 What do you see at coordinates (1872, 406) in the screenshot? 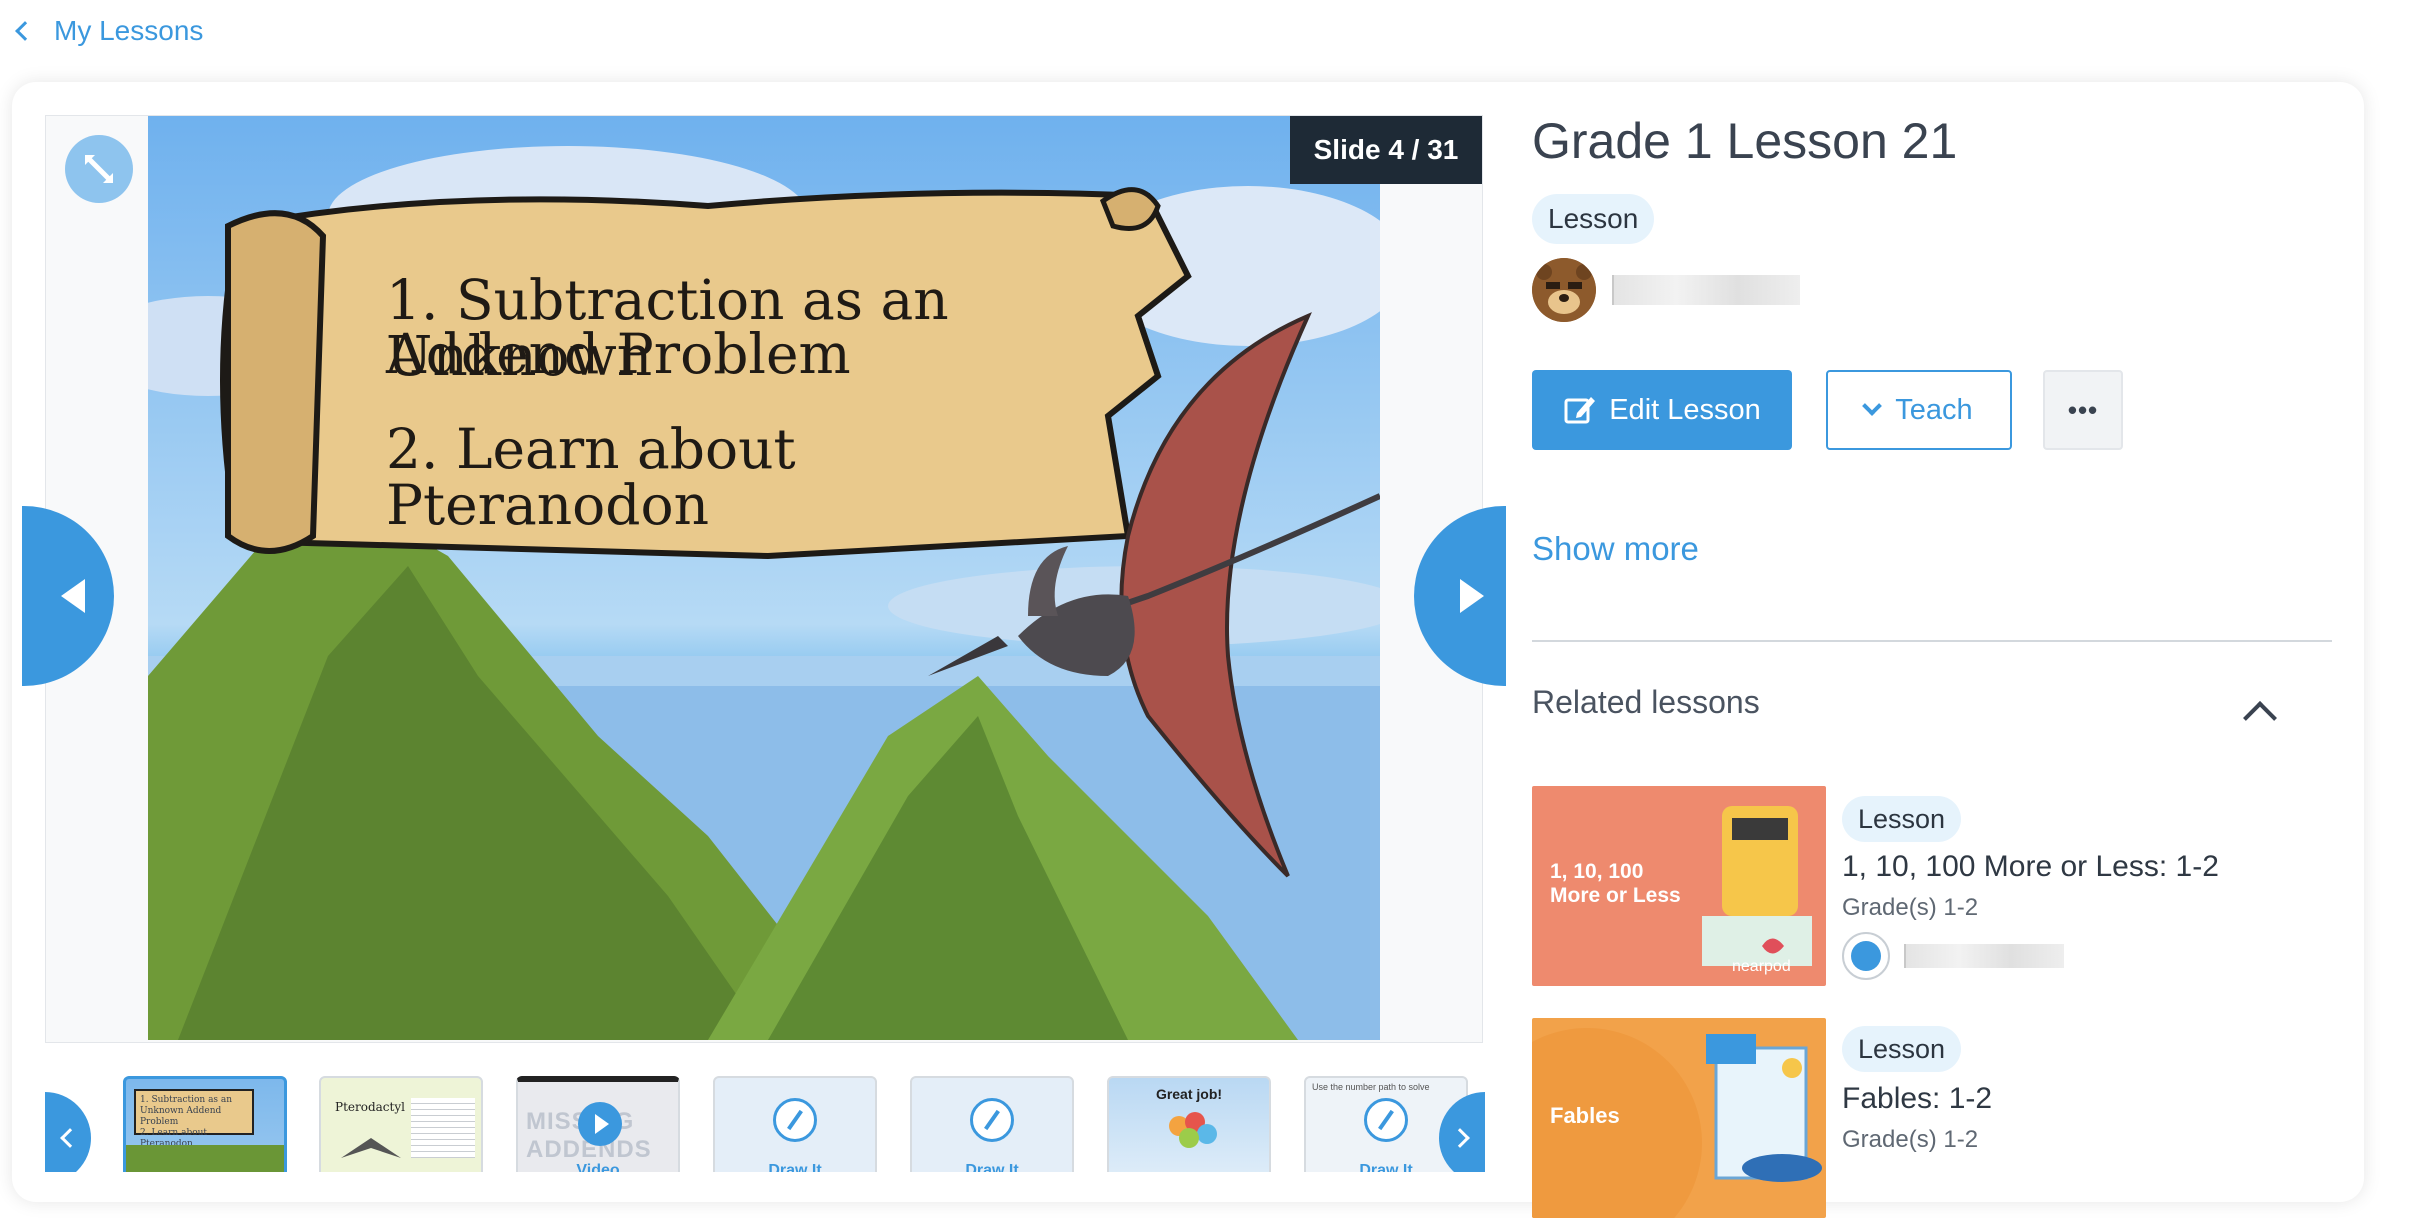
I see `chevron-down-icon` at bounding box center [1872, 406].